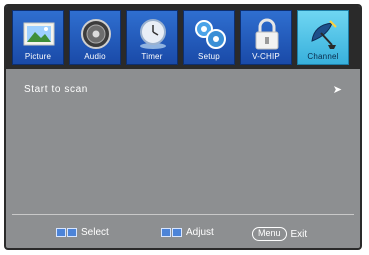  I want to click on tab-label: V-CHIP, so click(266, 56).